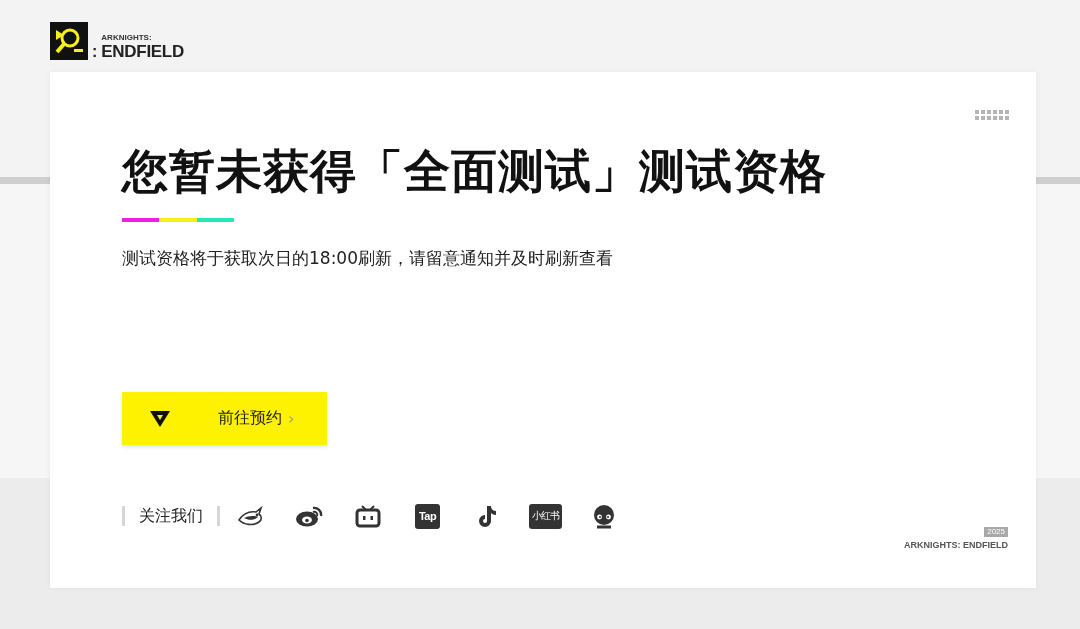 This screenshot has height=629, width=1080. Describe the element at coordinates (368, 258) in the screenshot. I see `notice-message: 测试资格将于获取次日的18:00刷新，请留意通知并及时刷新查看` at that location.